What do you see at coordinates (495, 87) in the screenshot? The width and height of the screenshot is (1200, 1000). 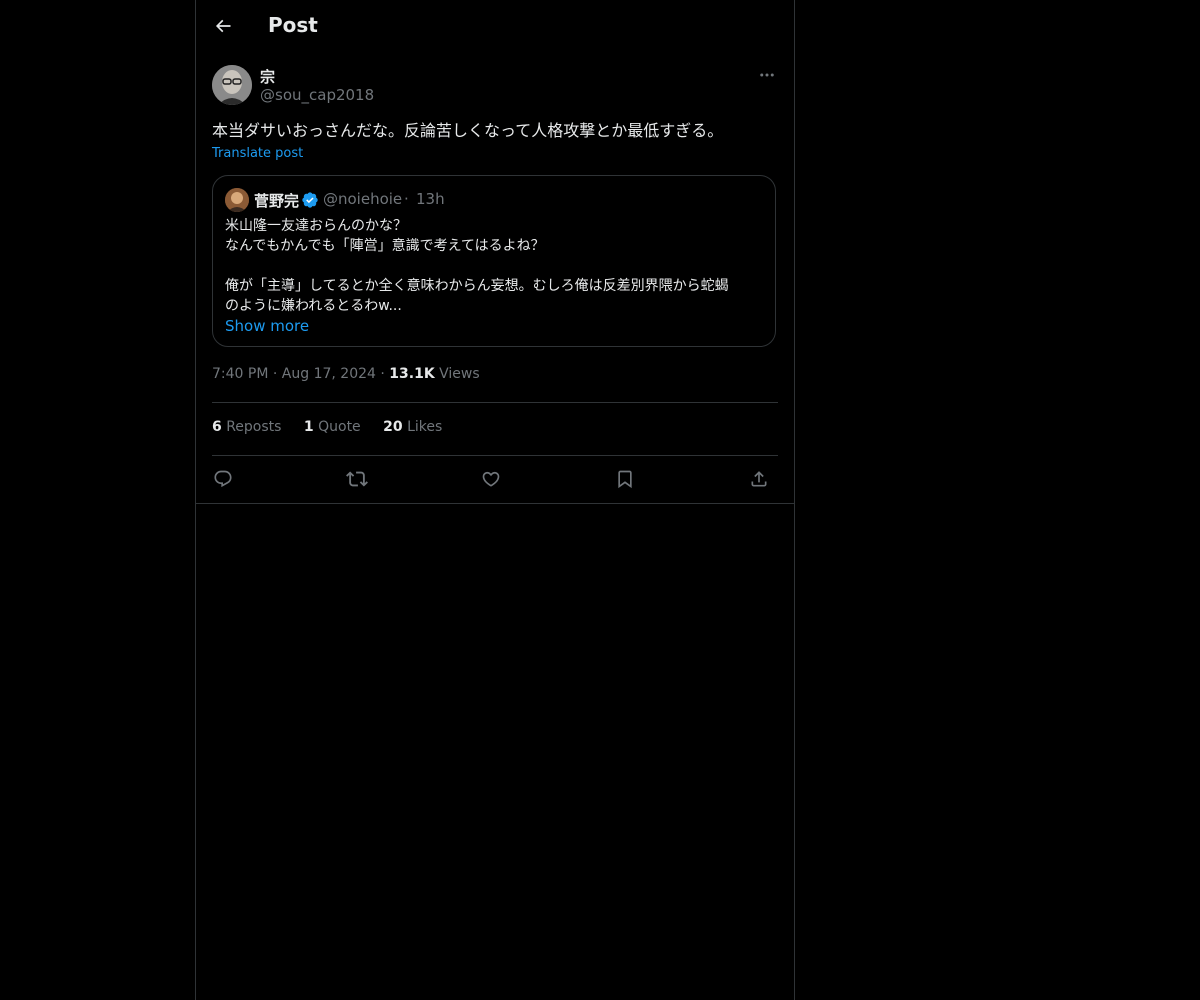 I see `post-author: 宗 @sou_cap2018` at bounding box center [495, 87].